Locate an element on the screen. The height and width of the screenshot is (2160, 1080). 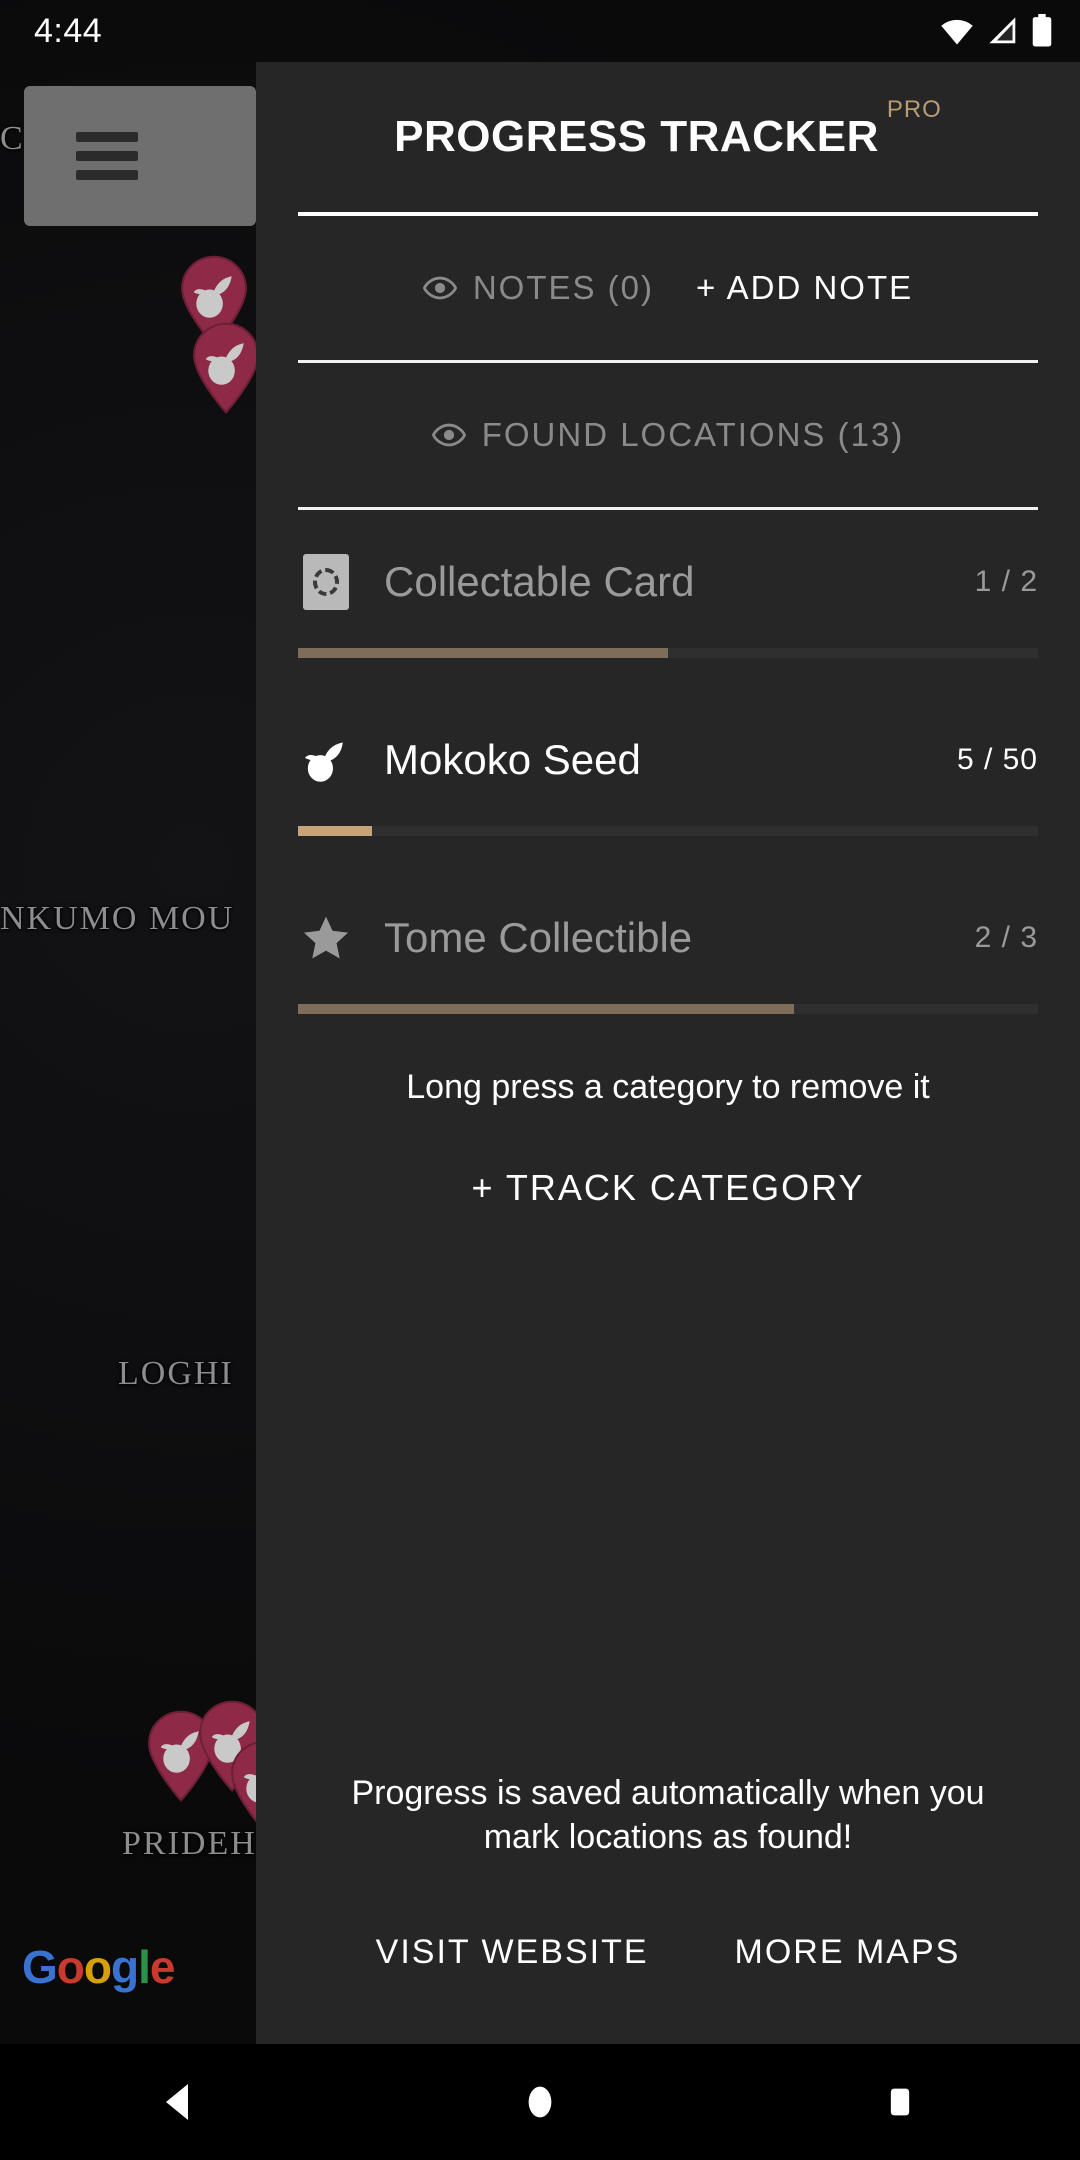
found-locations-toggle: FOUND LOCATIONS (13) is located at coordinates (668, 435).